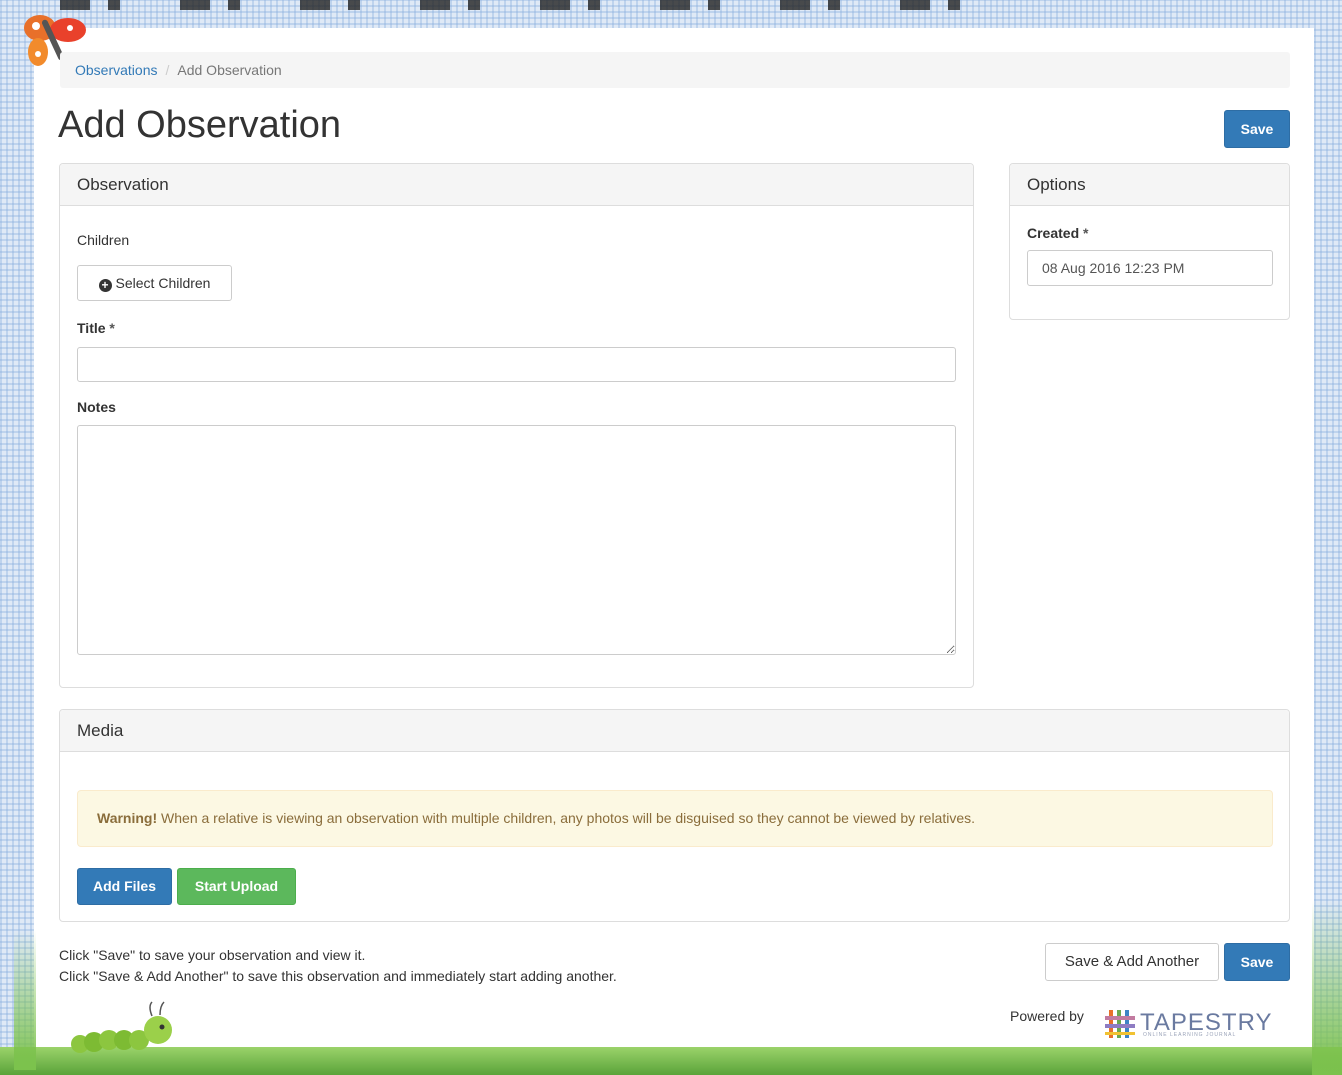 The width and height of the screenshot is (1342, 1075). I want to click on created-label: Created *, so click(1057, 233).